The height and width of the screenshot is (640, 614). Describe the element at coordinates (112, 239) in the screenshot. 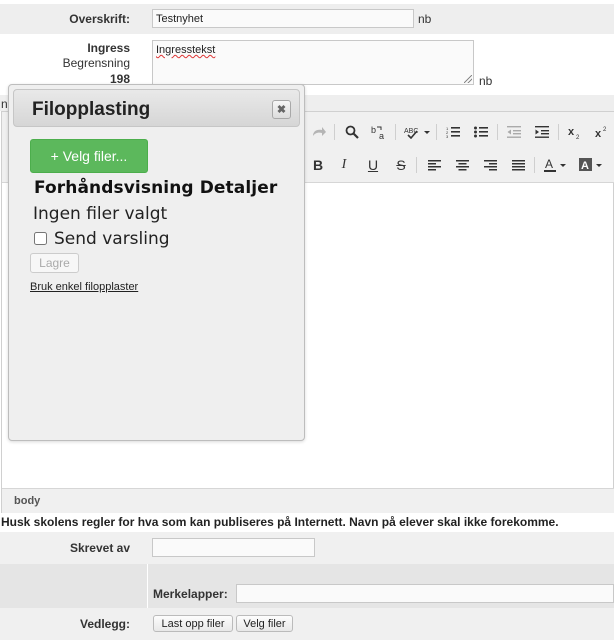

I see `send-notice-label: Send varsling` at that location.